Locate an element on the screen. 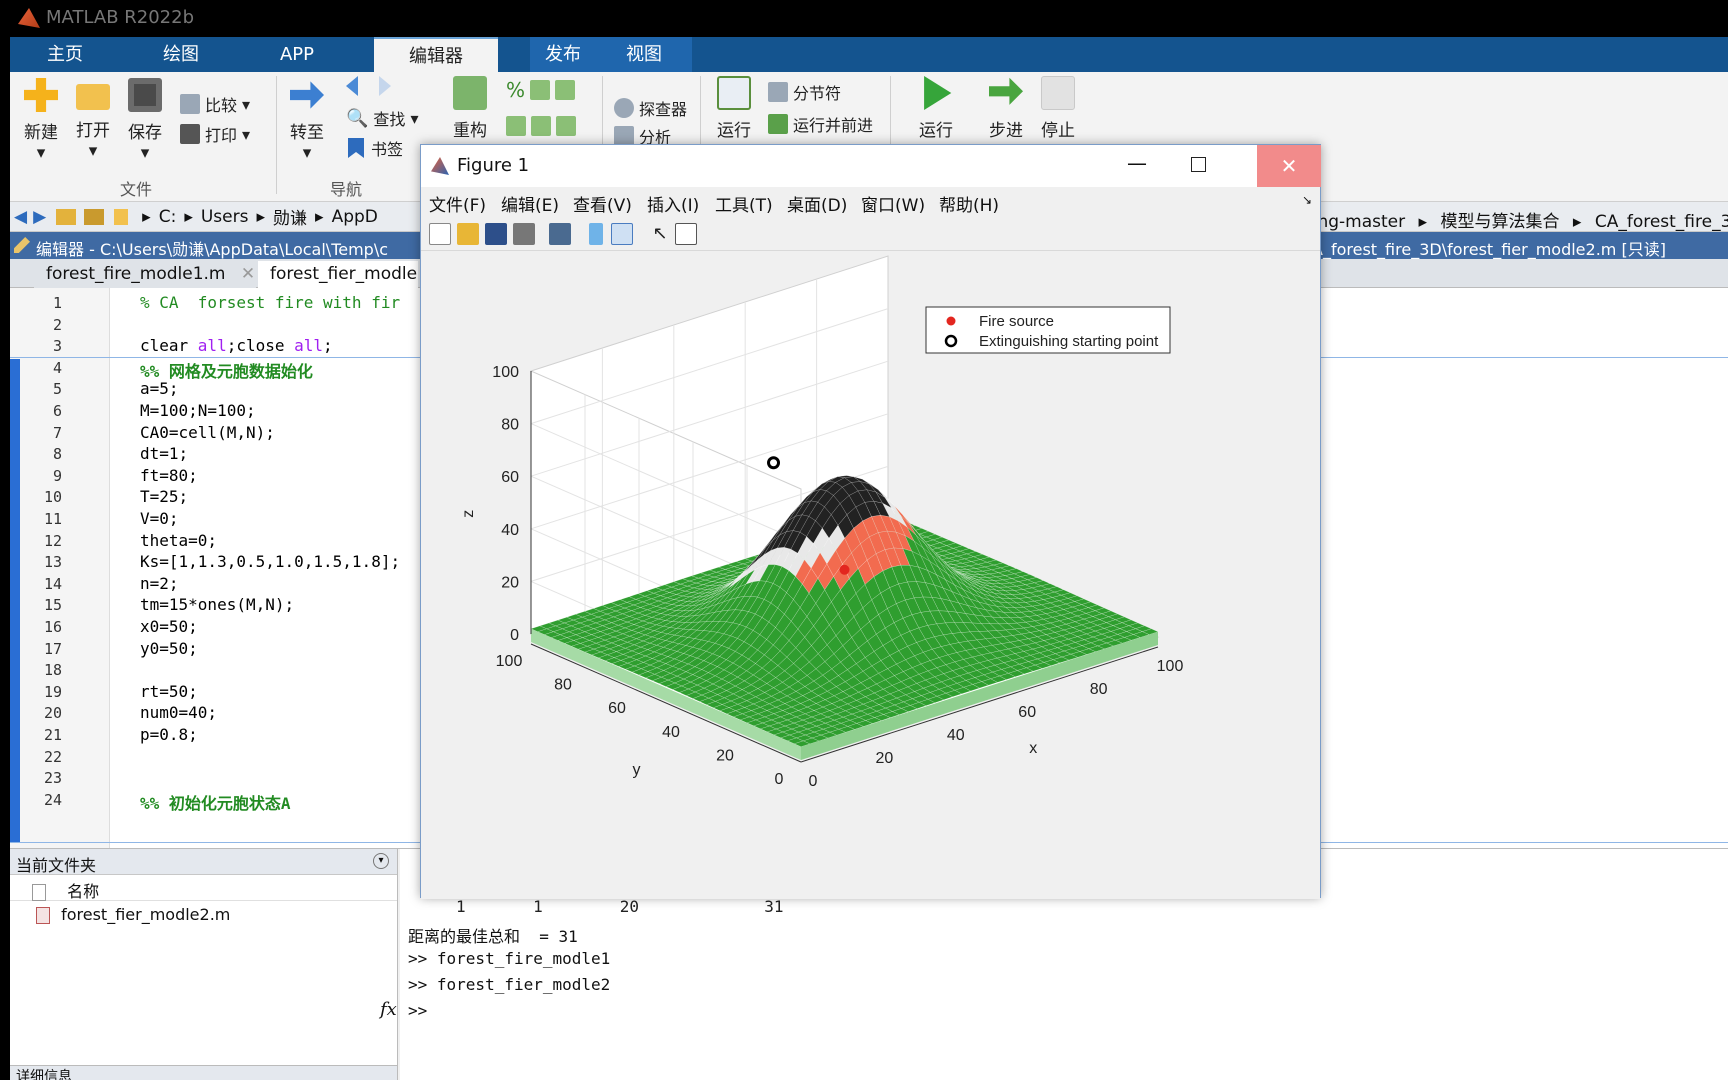 This screenshot has width=1728, height=1080. property-inspector-icon is located at coordinates (686, 234).